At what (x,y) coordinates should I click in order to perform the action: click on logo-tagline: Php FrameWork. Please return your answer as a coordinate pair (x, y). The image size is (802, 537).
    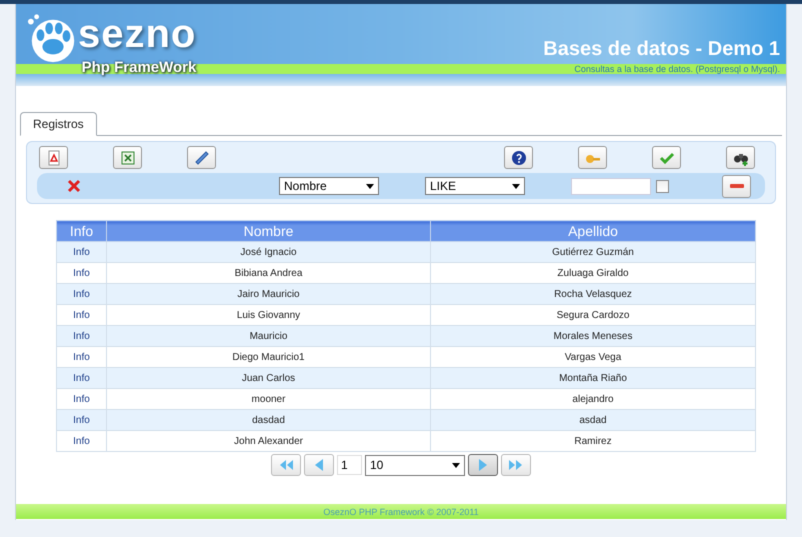
    Looking at the image, I should click on (139, 68).